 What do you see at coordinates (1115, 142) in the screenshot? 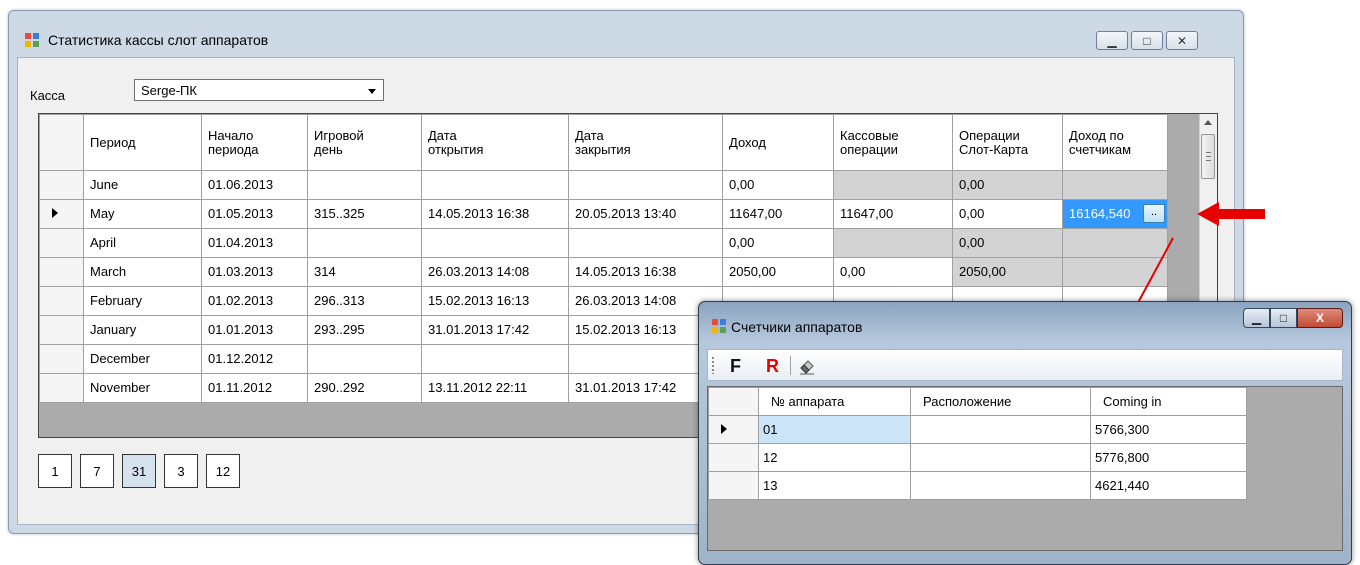
I see `column-header-8: Доход по счетчикам` at bounding box center [1115, 142].